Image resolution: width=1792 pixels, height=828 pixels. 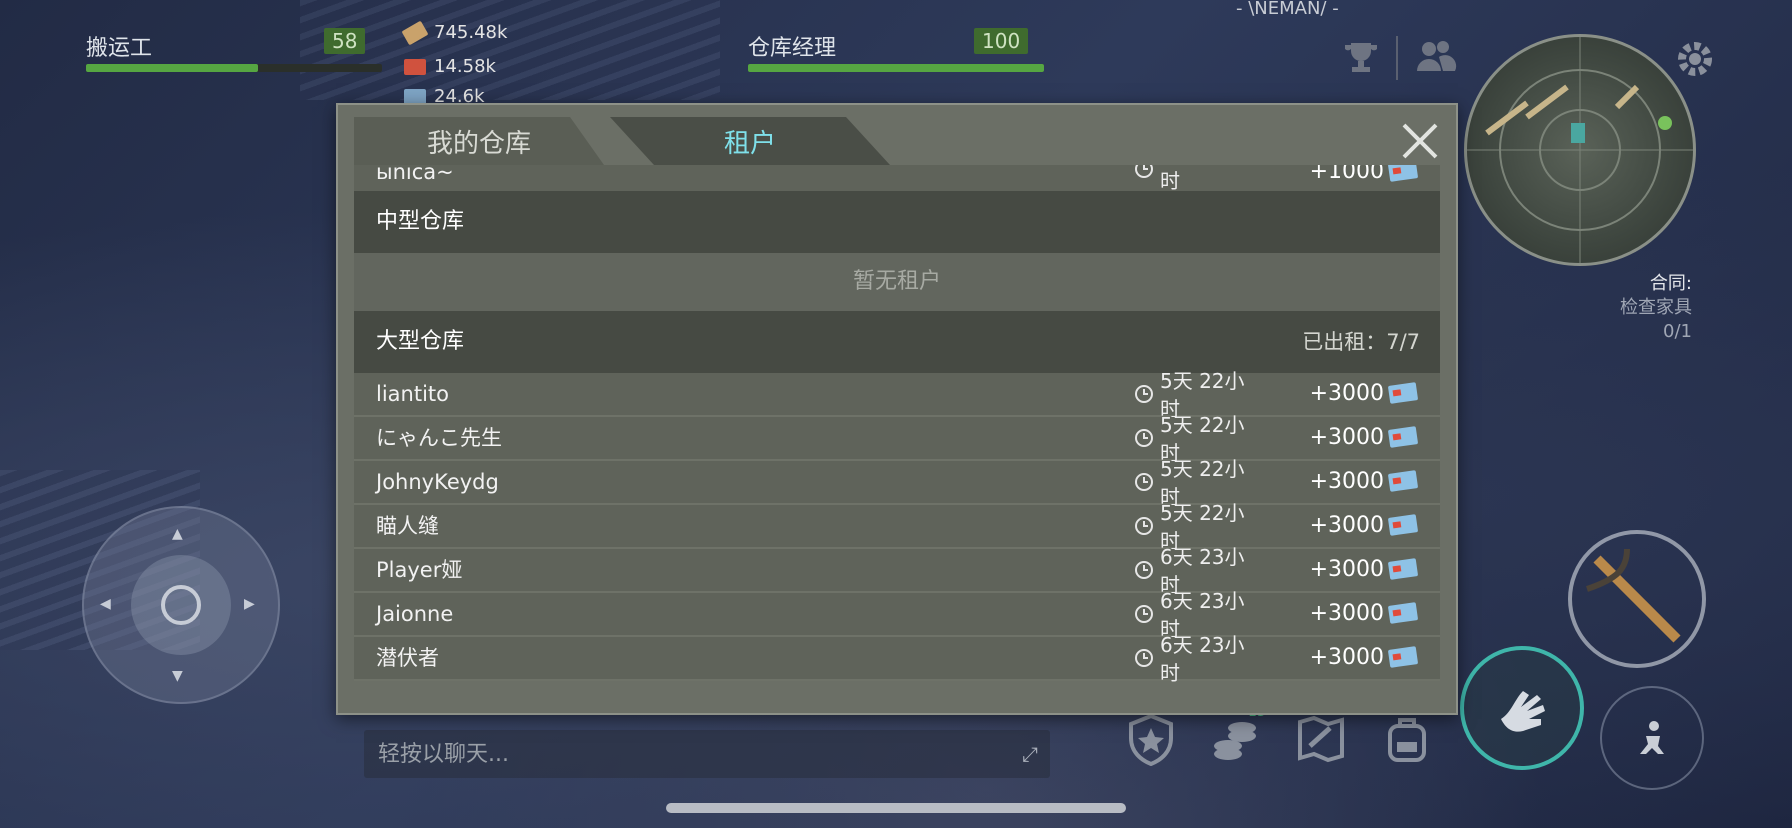 I want to click on friends-icon, so click(x=1435, y=57).